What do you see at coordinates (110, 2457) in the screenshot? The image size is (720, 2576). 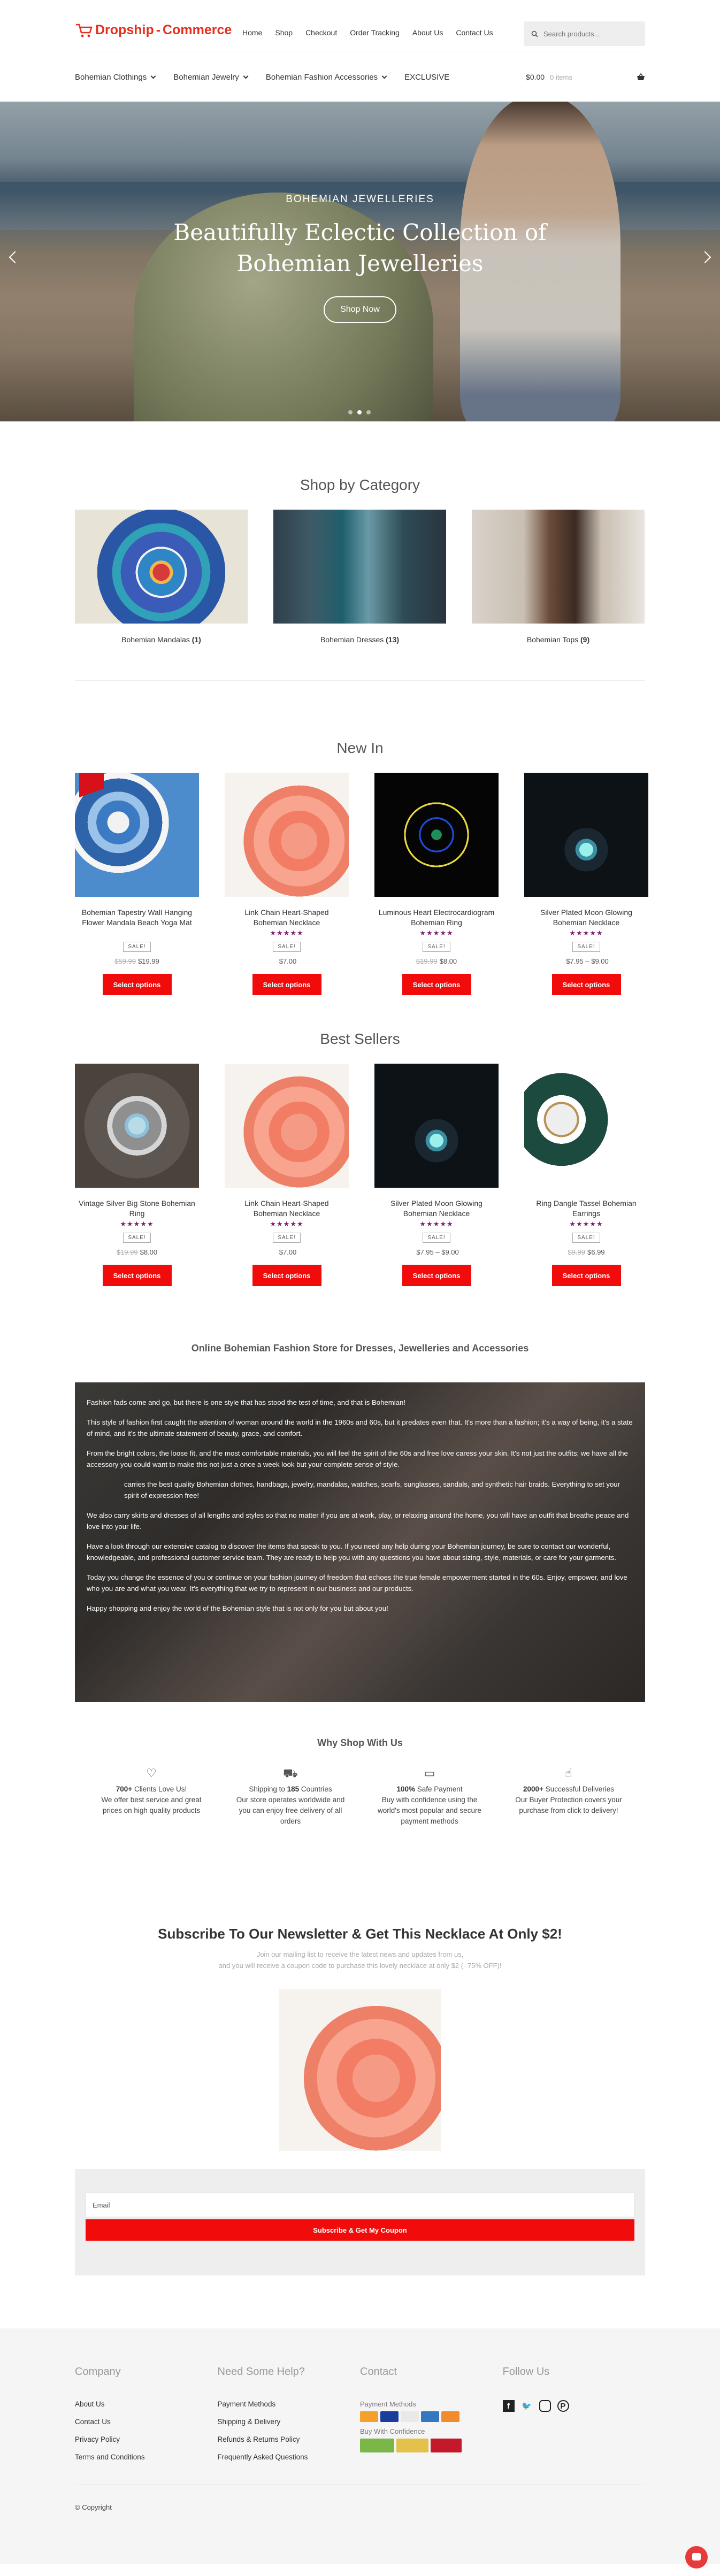 I see `footer-link-terms: Terms and Conditions` at bounding box center [110, 2457].